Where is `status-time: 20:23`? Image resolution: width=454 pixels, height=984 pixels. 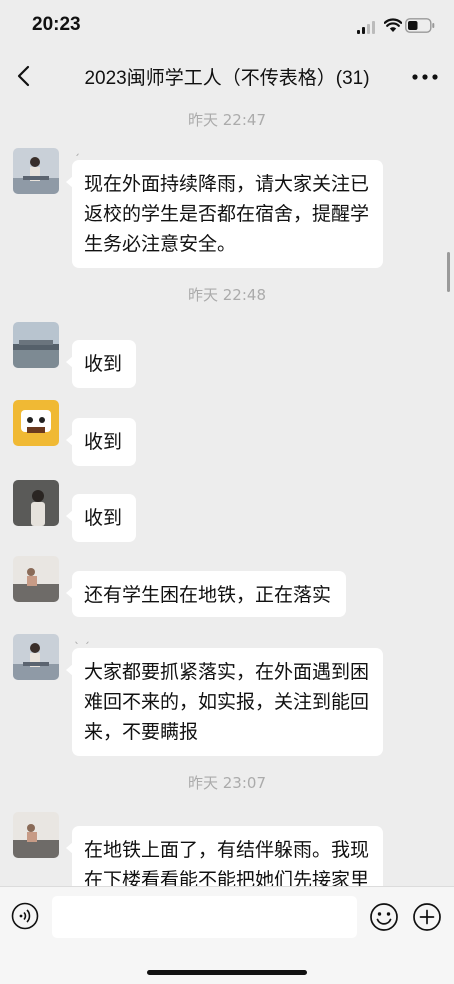
status-time: 20:23 is located at coordinates (56, 24).